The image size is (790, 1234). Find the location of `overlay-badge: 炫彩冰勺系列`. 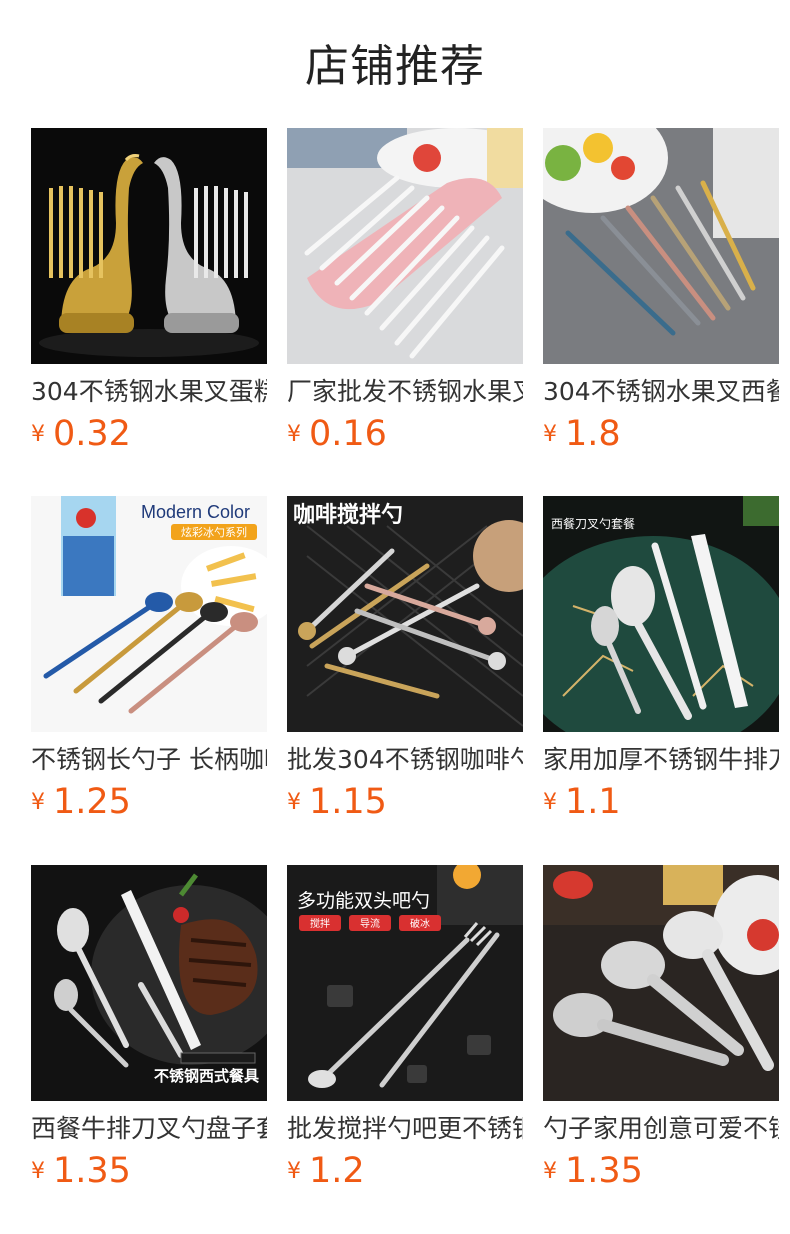

overlay-badge: 炫彩冰勺系列 is located at coordinates (214, 532).